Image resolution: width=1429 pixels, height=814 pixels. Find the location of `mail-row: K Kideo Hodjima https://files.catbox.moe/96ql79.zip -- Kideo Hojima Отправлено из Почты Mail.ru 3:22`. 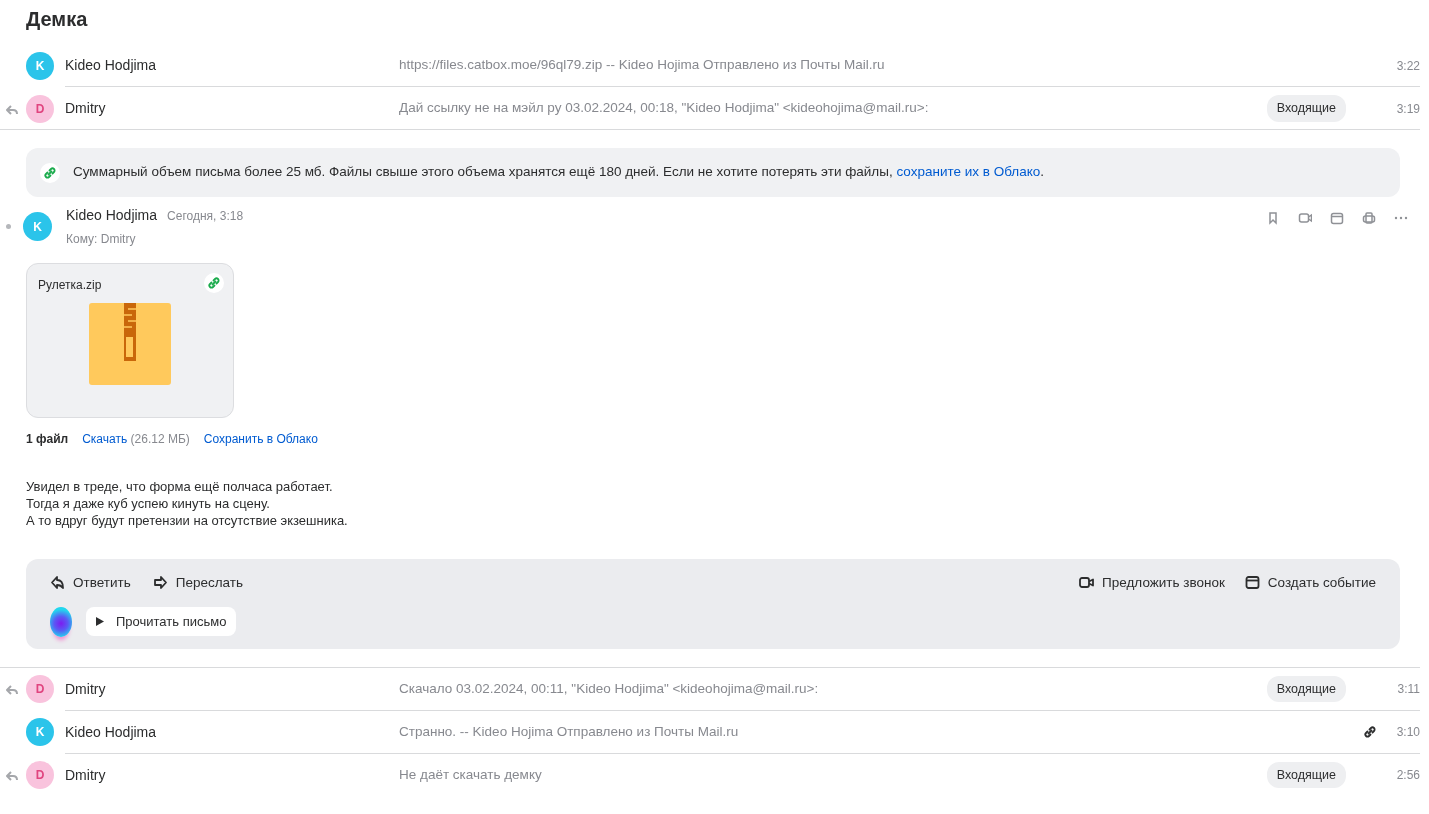

mail-row: K Kideo Hodjima https://files.catbox.moe/96ql79.zip -- Kideo Hojima Отправлено из Почты Mail.ru 3:22 is located at coordinates (710, 65).